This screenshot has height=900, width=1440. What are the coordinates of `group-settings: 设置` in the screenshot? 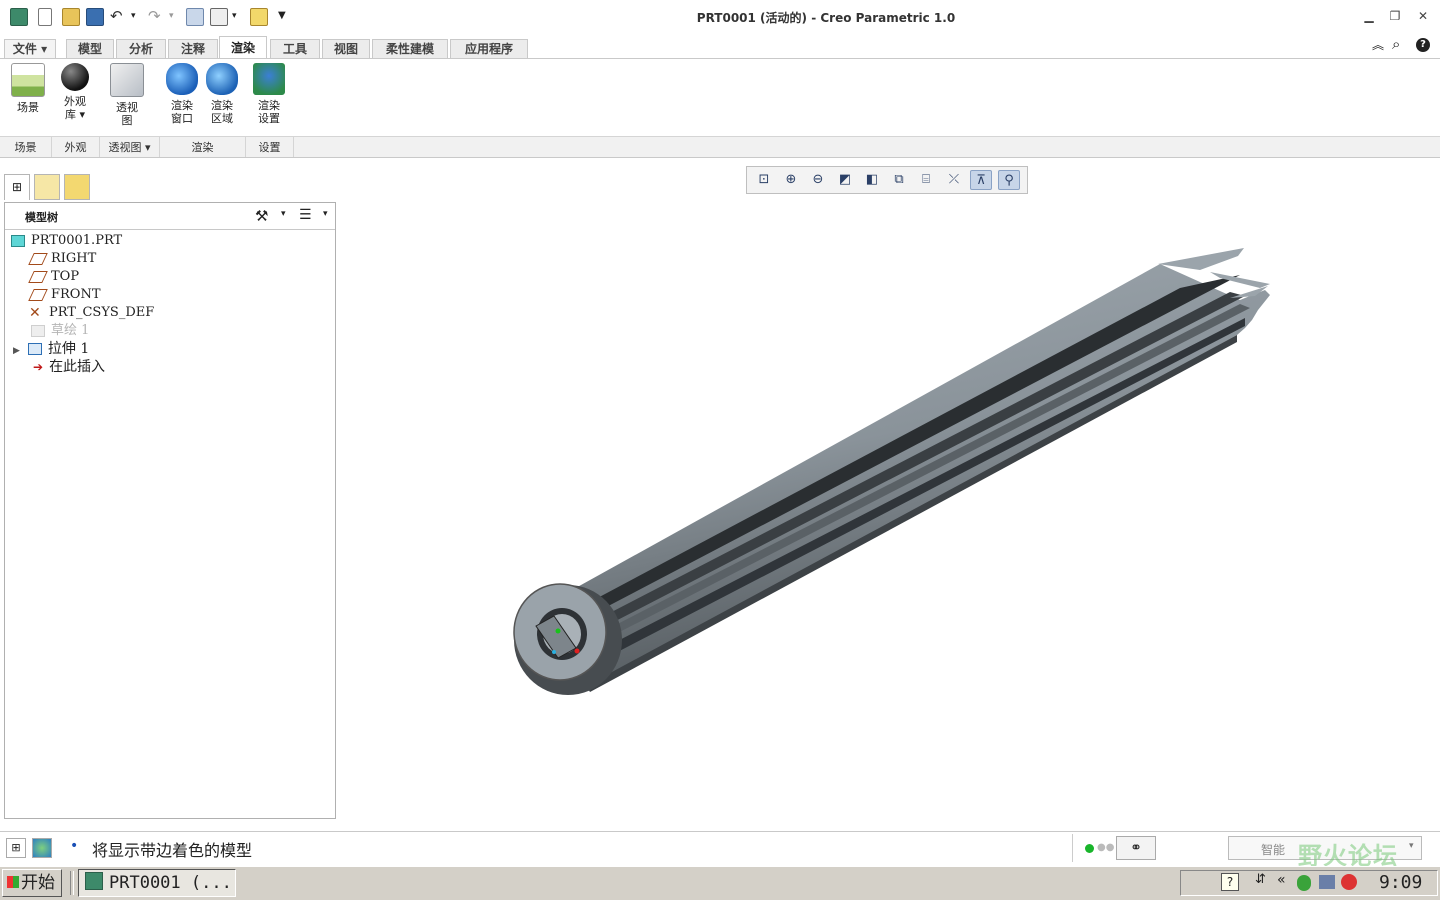 It's located at (270, 146).